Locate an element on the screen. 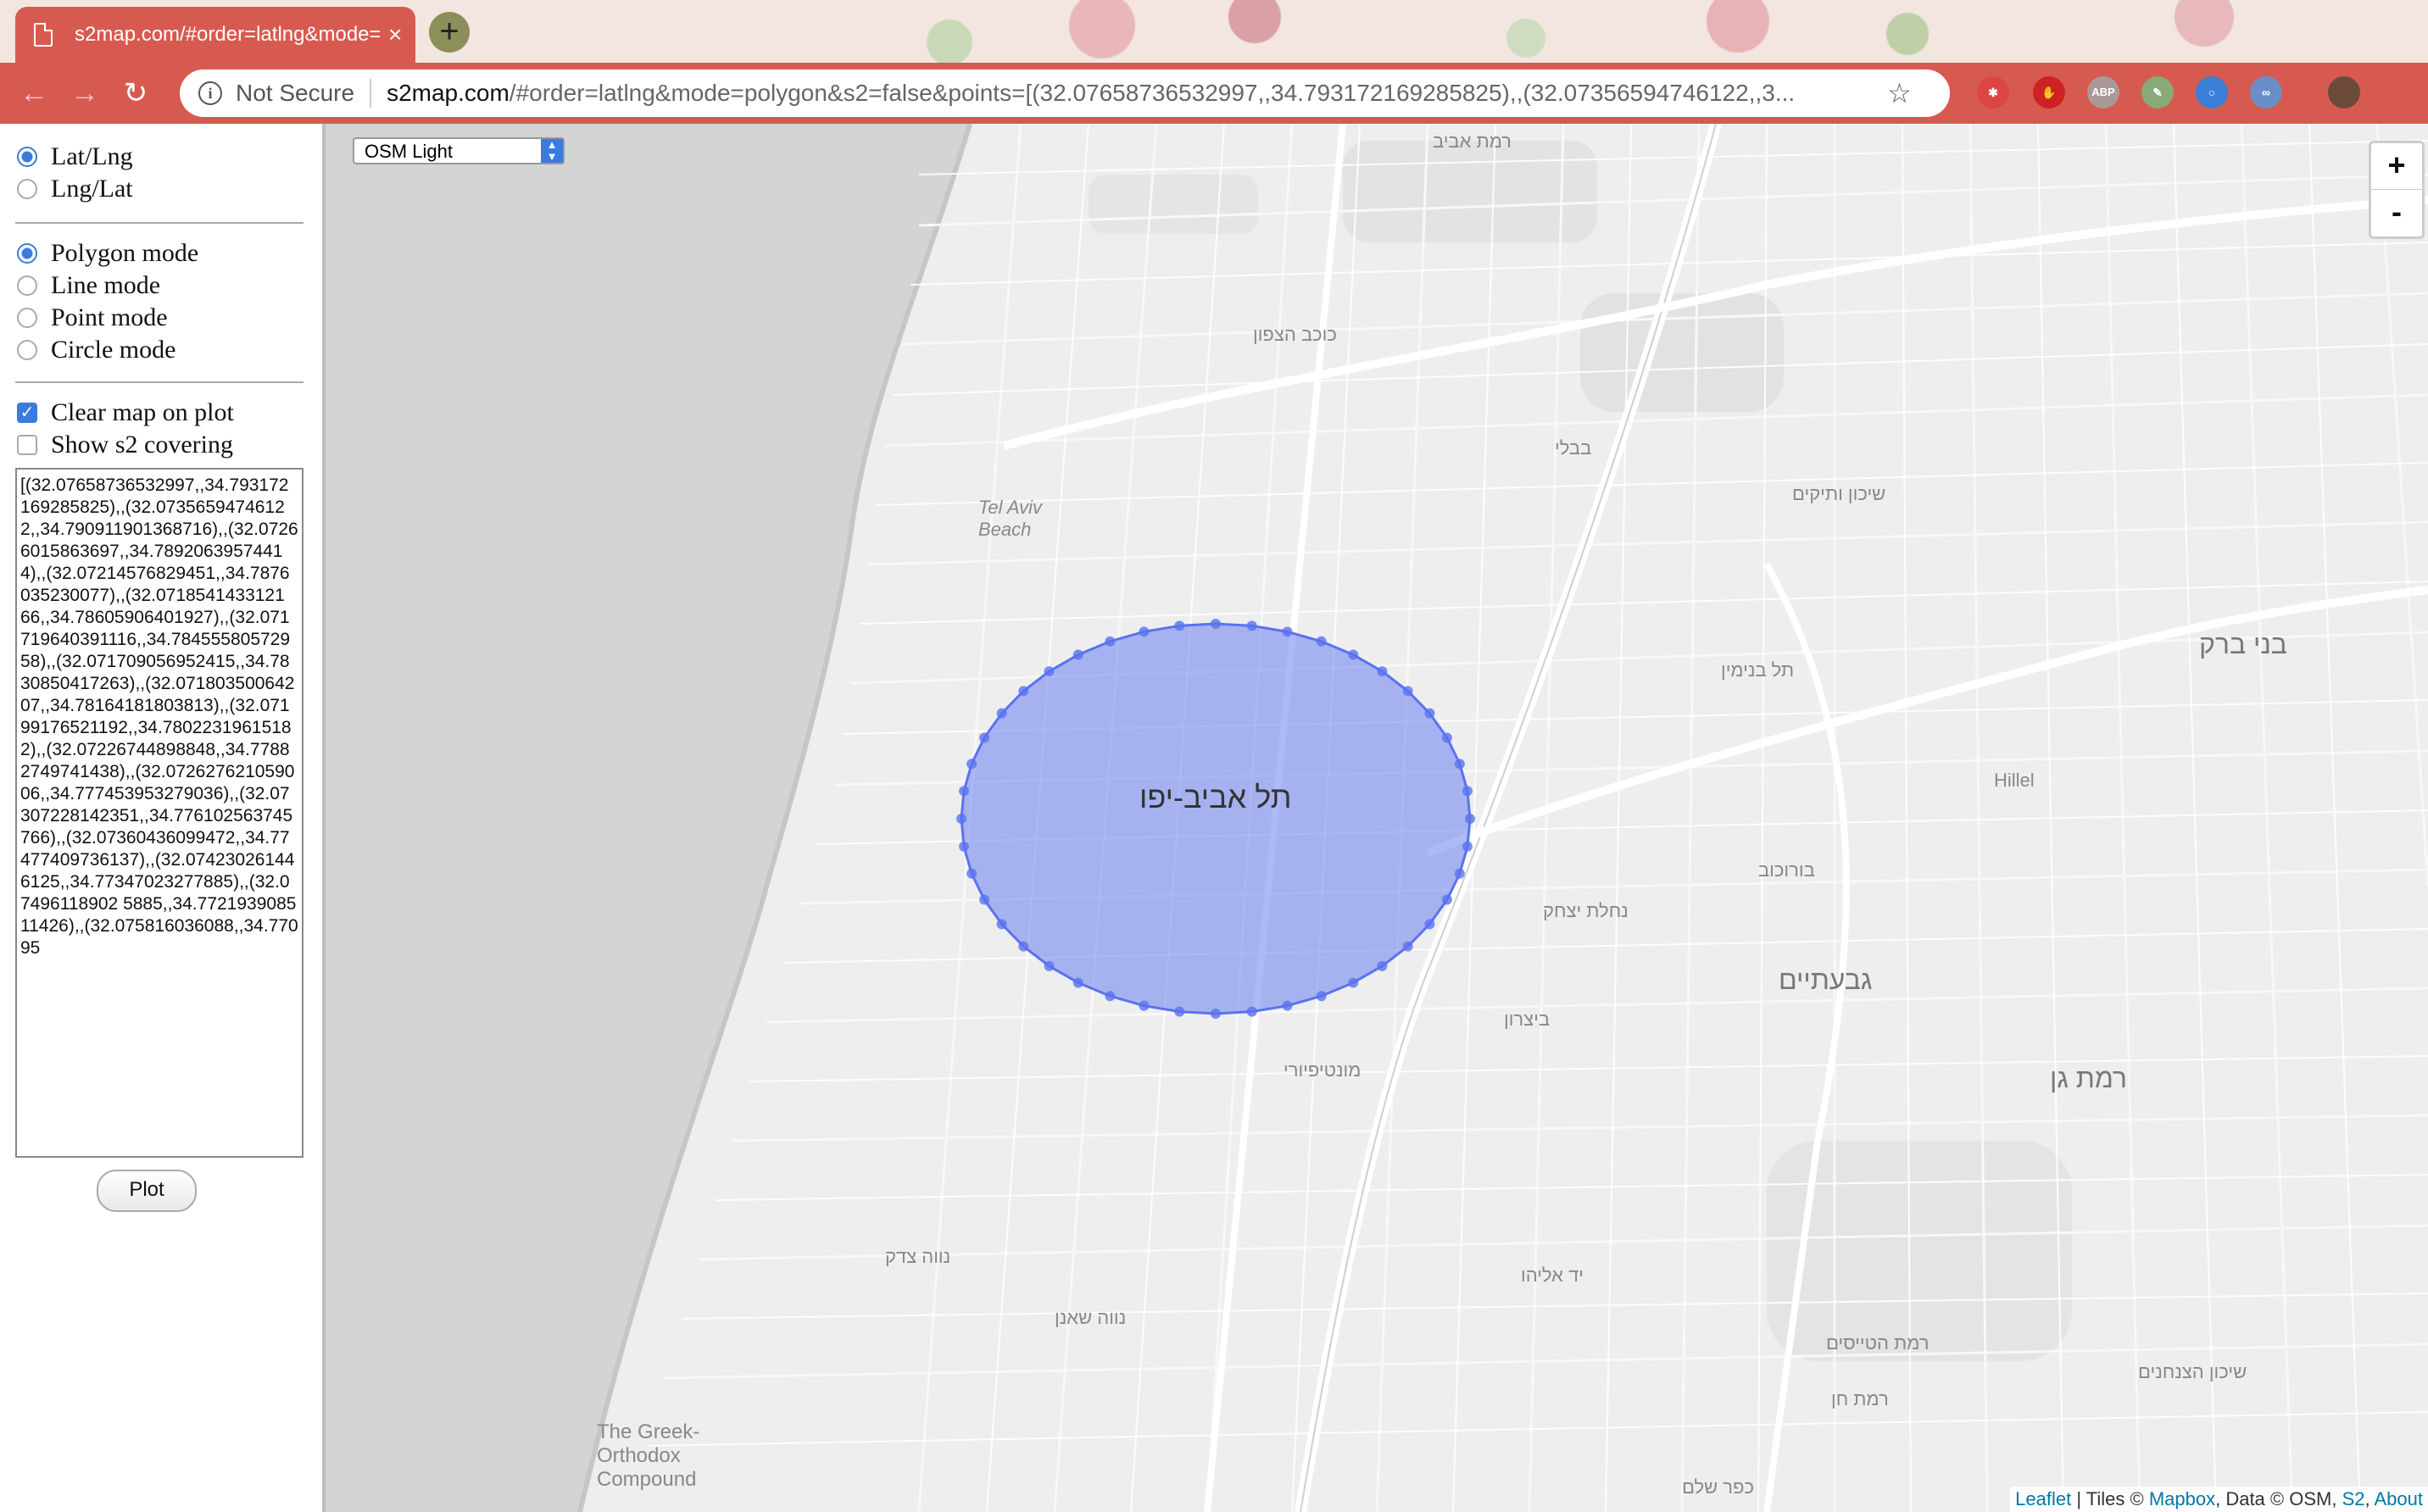 This screenshot has height=1512, width=2428. clear-map-option: ✓ Clear map on plot is located at coordinates (125, 413).